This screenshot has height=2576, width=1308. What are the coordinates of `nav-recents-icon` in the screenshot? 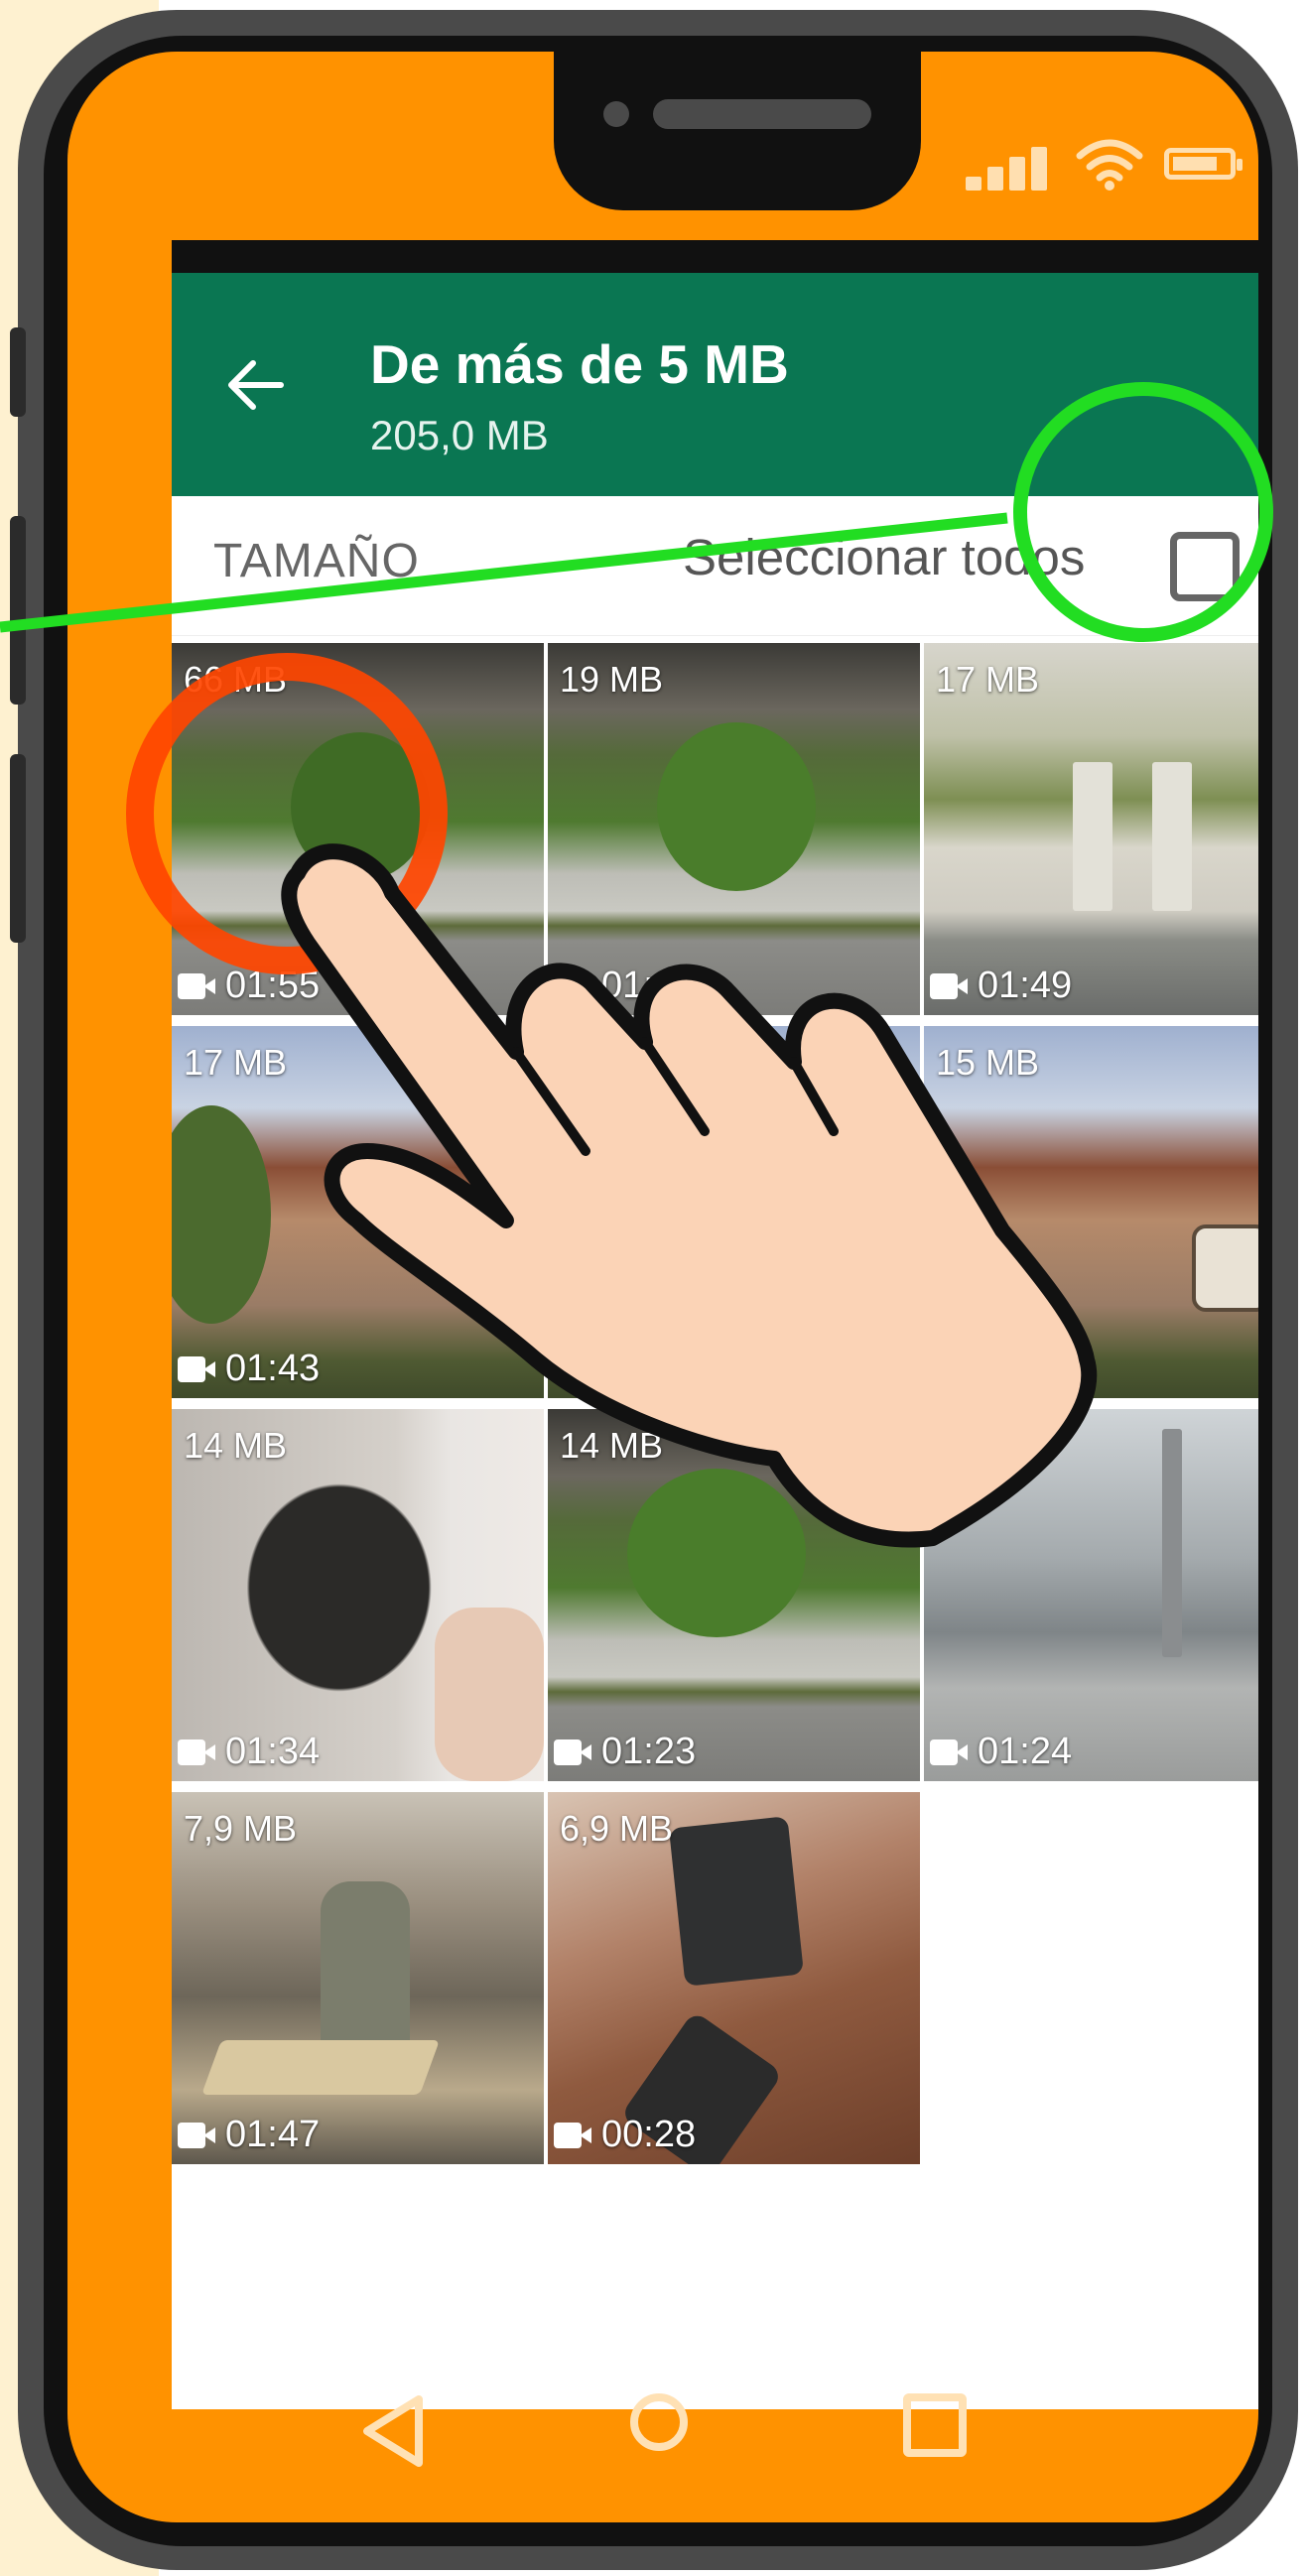 It's located at (935, 2425).